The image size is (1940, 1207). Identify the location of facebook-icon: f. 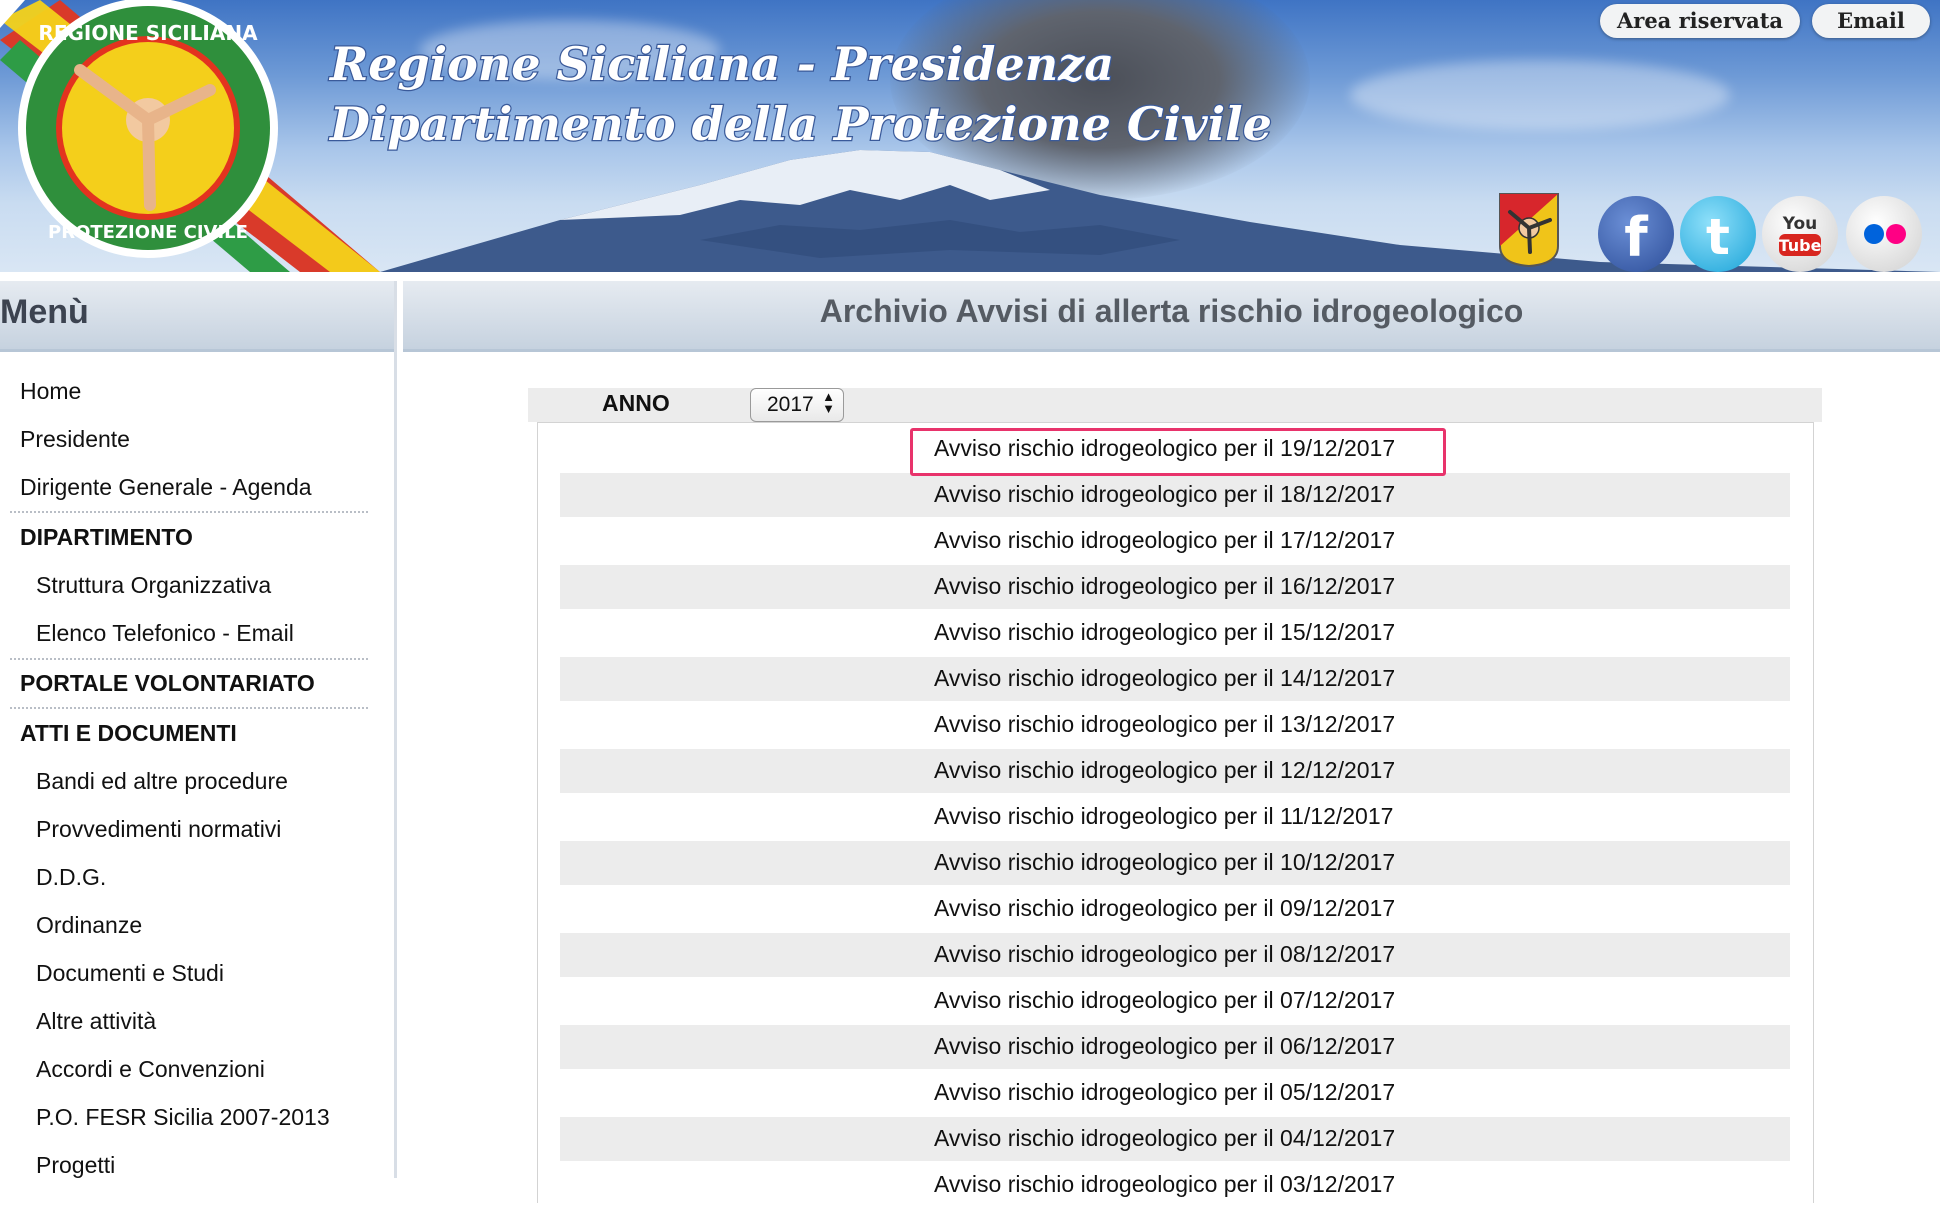
(1636, 234).